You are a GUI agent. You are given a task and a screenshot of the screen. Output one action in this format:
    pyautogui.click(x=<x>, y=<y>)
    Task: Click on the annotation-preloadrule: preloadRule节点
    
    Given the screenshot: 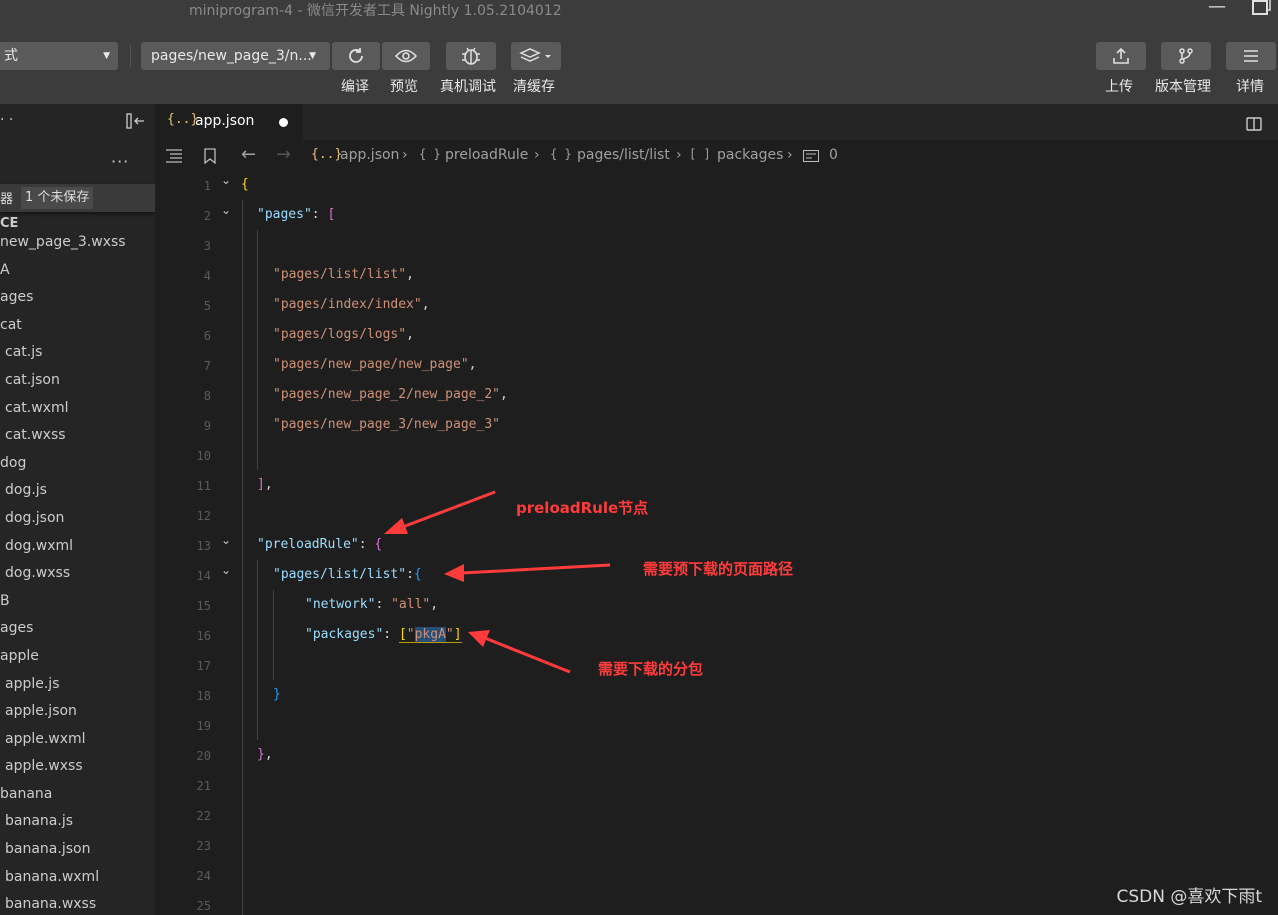 What is the action you would take?
    pyautogui.click(x=582, y=508)
    